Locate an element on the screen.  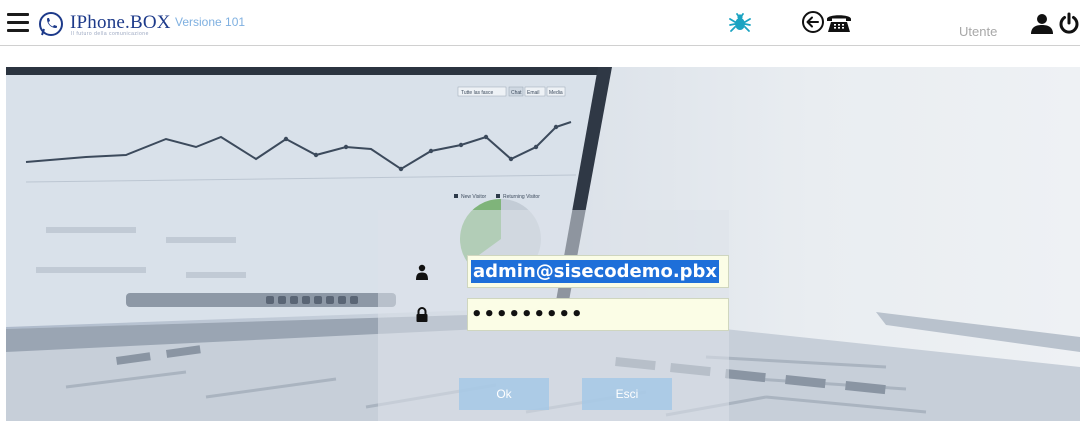
hero-legend: New Visitor is located at coordinates (474, 197).